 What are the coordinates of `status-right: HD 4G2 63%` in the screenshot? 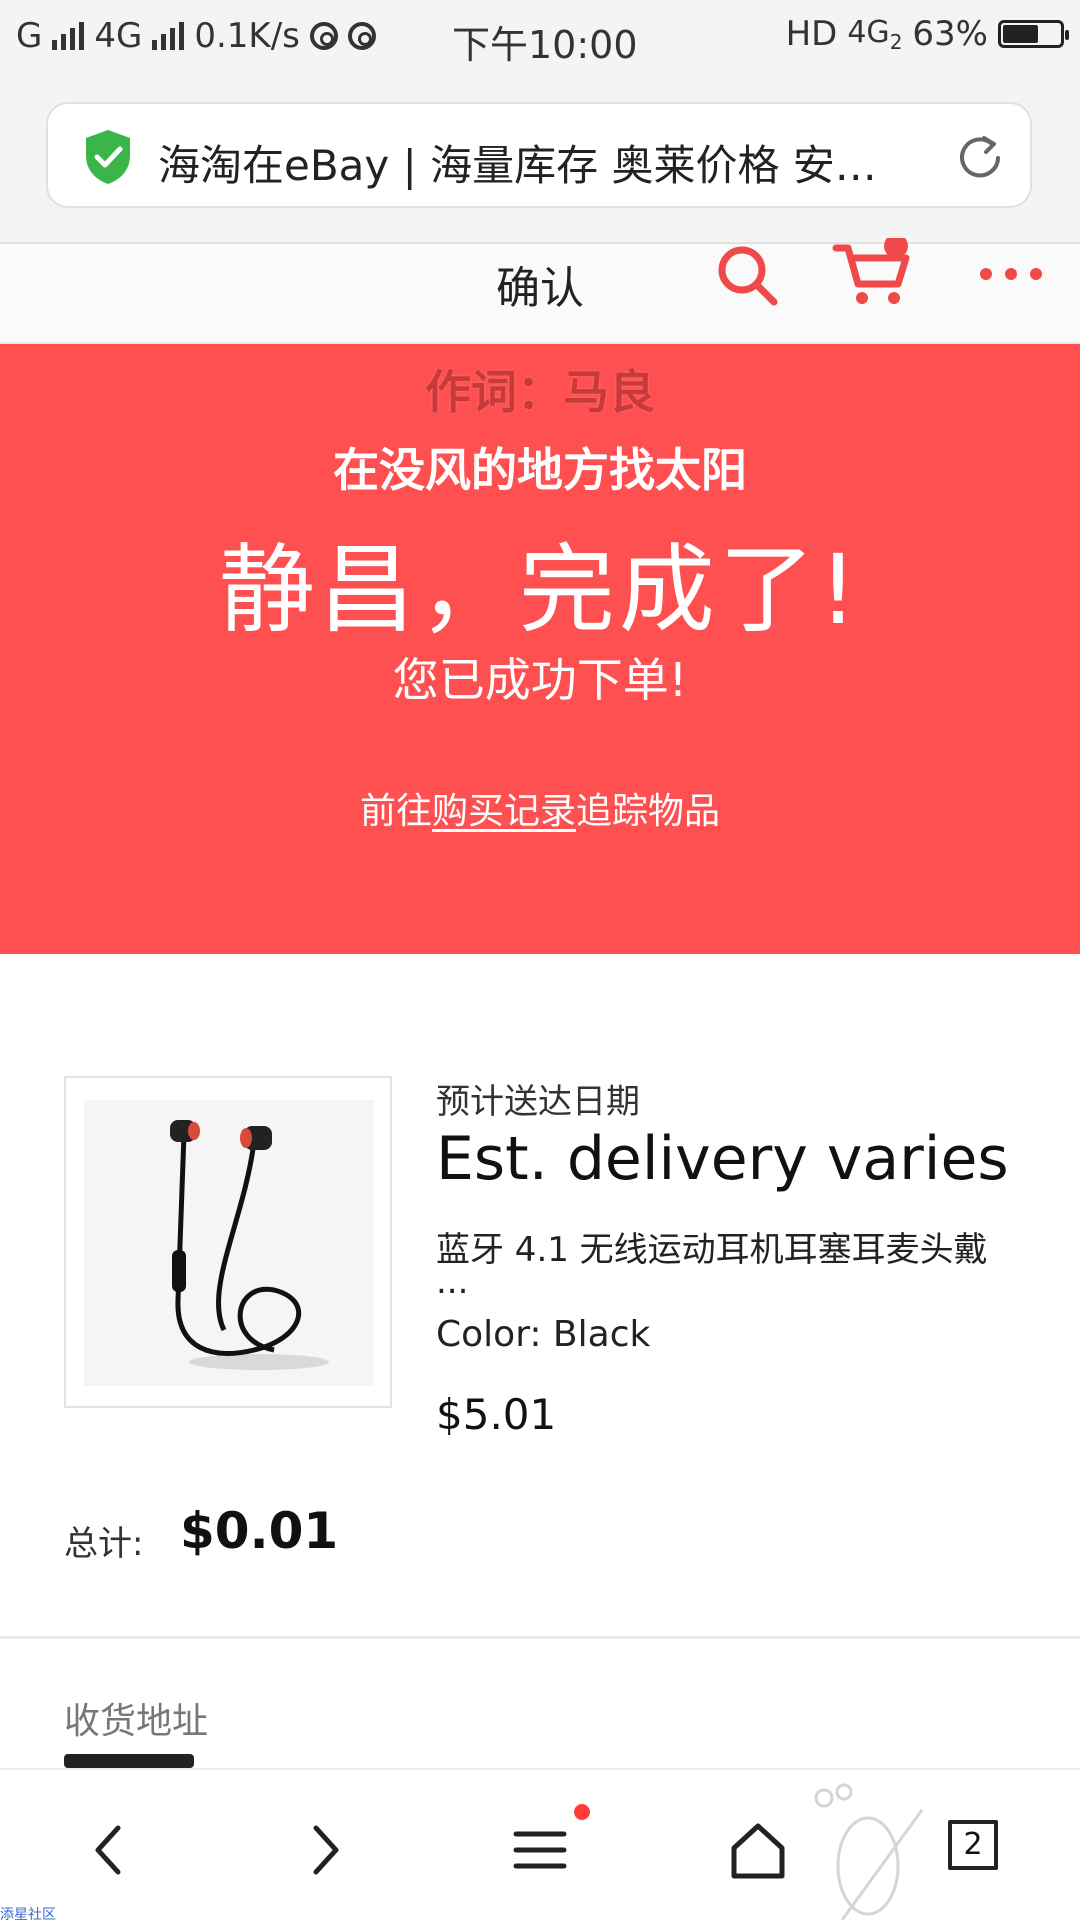 It's located at (927, 34).